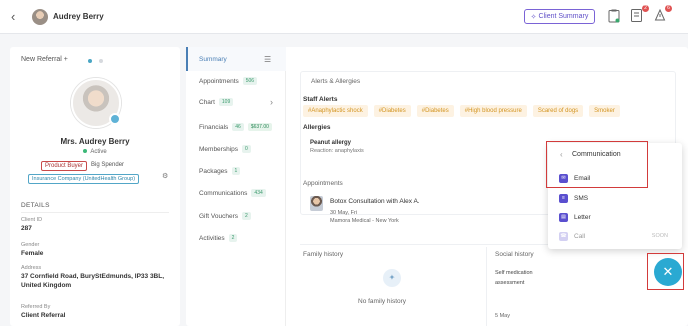 The image size is (688, 326). What do you see at coordinates (95, 61) in the screenshot?
I see `carousel-dots` at bounding box center [95, 61].